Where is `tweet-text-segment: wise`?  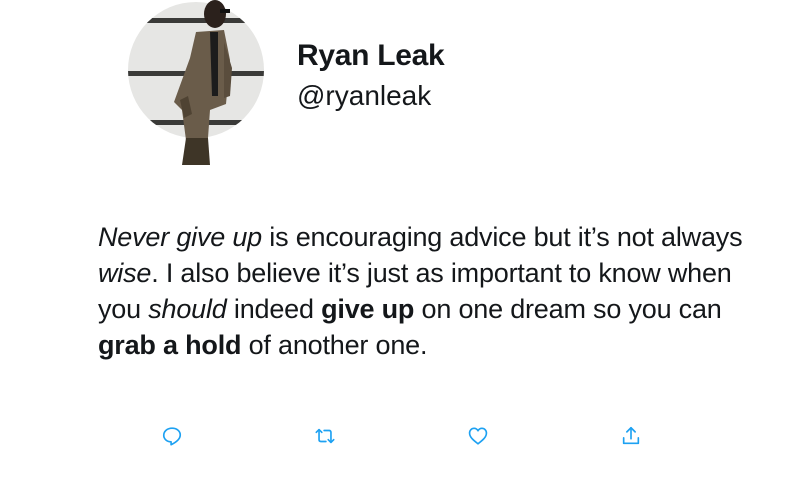
tweet-text-segment: wise is located at coordinates (125, 273).